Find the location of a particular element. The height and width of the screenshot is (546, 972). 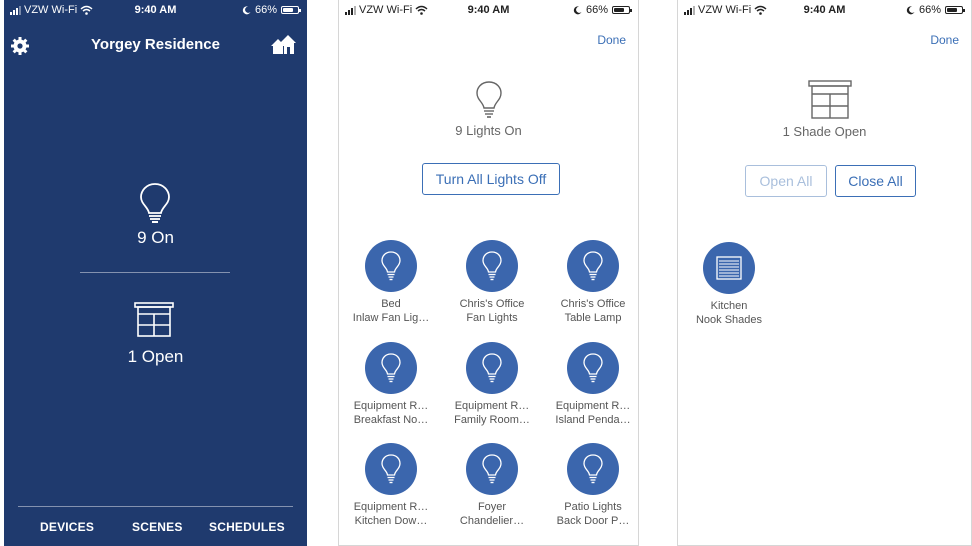

lights-on-summary: 9 On is located at coordinates (155, 238).